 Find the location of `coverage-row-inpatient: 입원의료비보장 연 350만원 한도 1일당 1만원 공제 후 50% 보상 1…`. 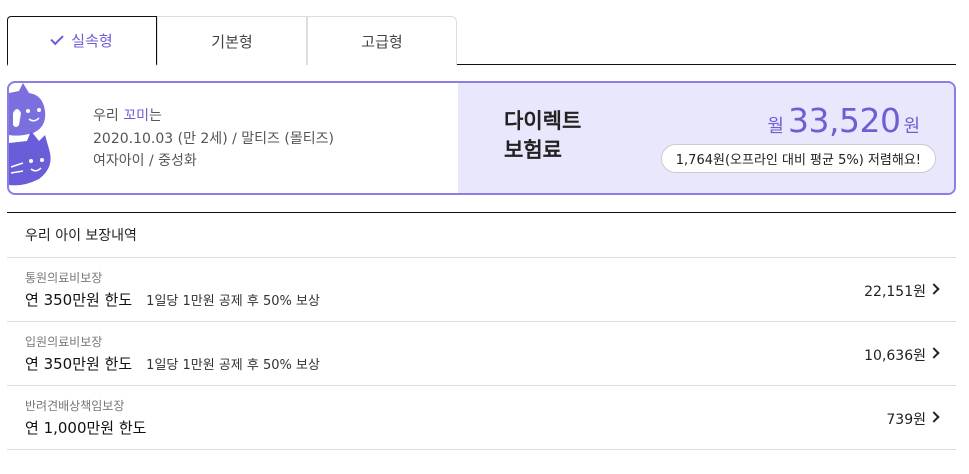

coverage-row-inpatient: 입원의료비보장 연 350만원 한도 1일당 1만원 공제 후 50% 보상 1… is located at coordinates (481, 354).